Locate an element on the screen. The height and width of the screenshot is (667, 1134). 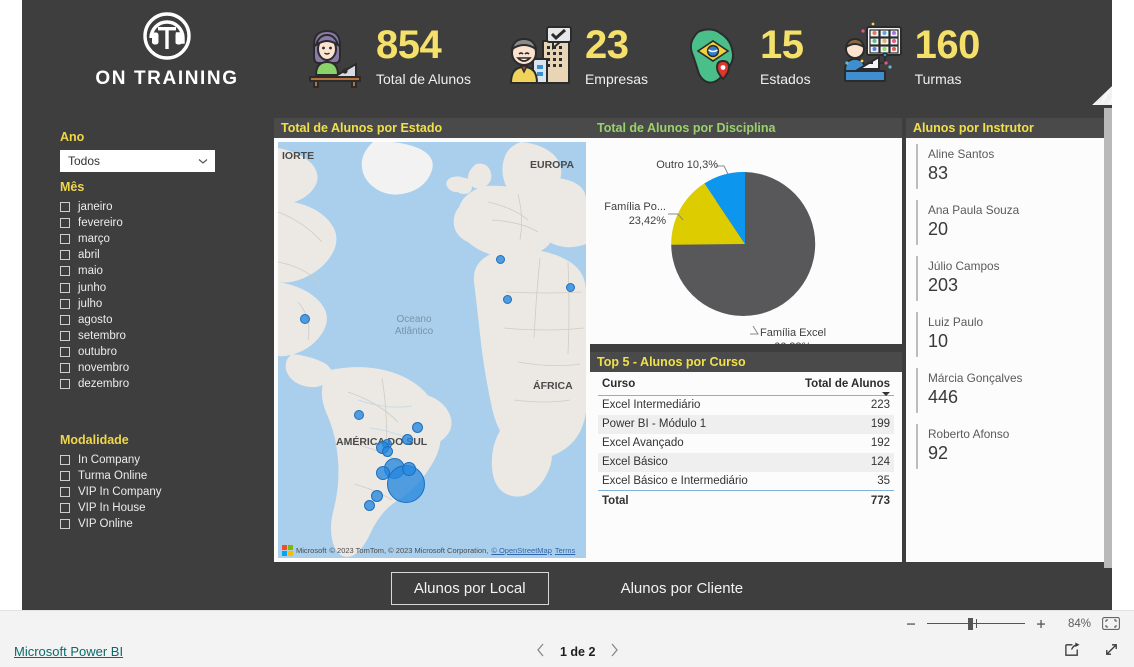
instructor-name: Júlio Campos is located at coordinates (964, 266).